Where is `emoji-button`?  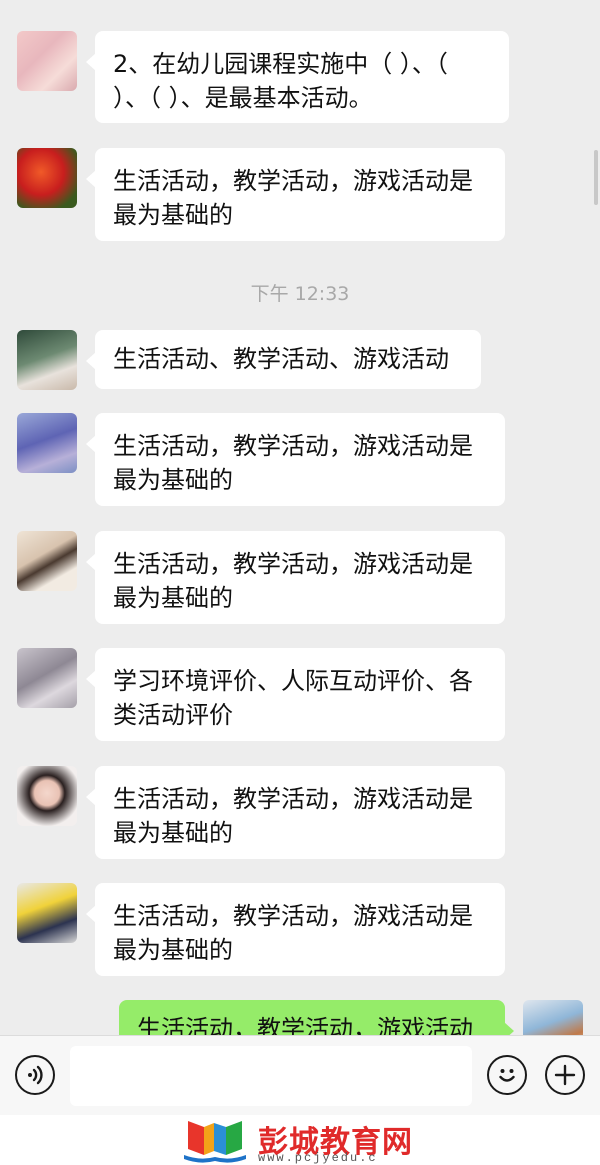 emoji-button is located at coordinates (507, 1075).